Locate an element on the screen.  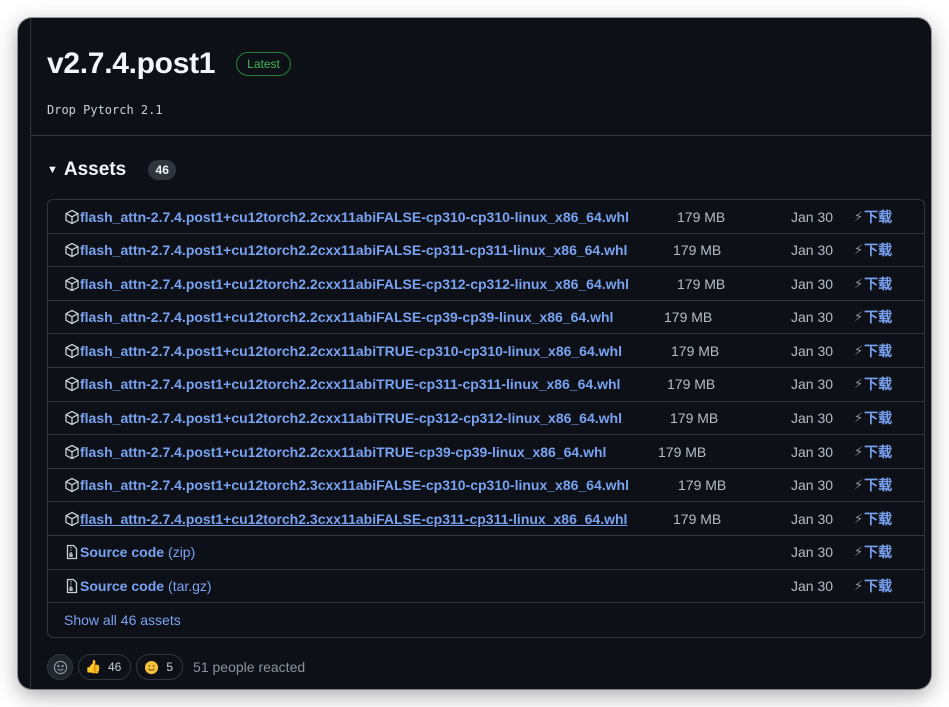
source-zip-link: Source code is located at coordinates (122, 552).